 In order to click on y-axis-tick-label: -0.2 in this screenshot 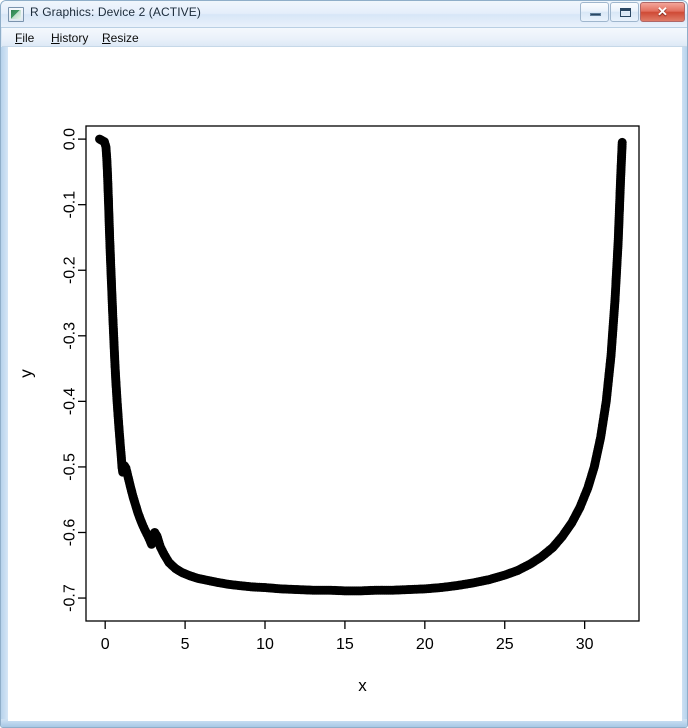, I will do `click(70, 270)`.